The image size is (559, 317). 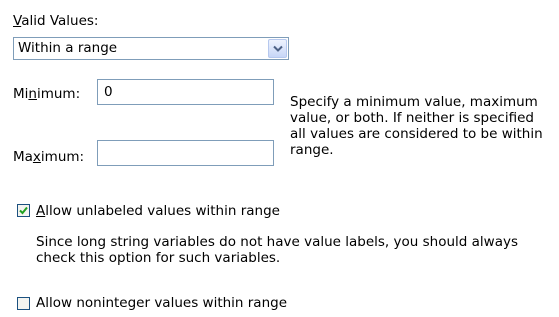 I want to click on dropdown-button, so click(x=277, y=48).